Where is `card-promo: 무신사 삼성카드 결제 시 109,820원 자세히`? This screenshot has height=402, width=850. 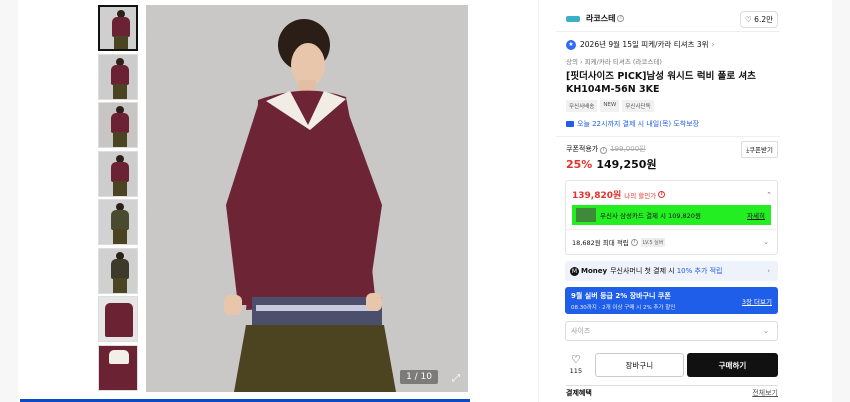
card-promo: 무신사 삼성카드 결제 시 109,820원 자세히 is located at coordinates (671, 215).